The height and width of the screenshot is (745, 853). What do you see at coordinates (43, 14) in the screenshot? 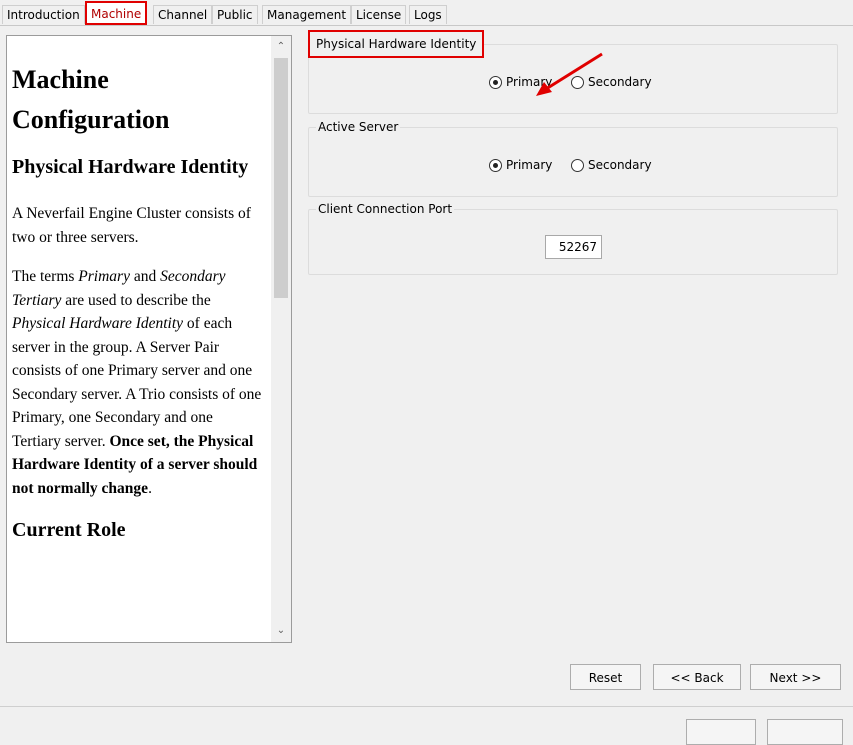
I see `tab-introduction: Introduction` at bounding box center [43, 14].